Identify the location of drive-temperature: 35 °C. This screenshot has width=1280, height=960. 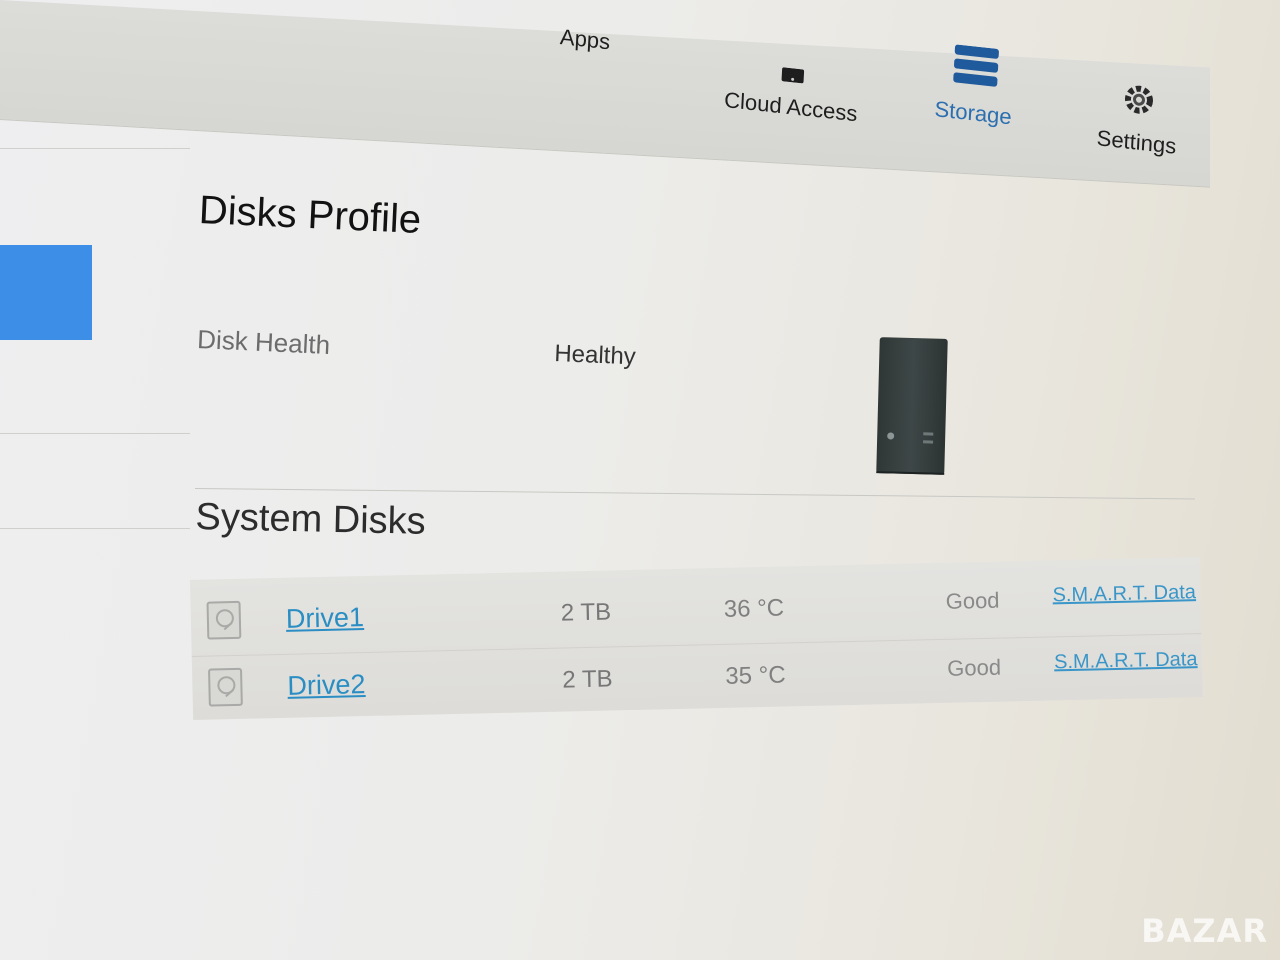
(755, 675).